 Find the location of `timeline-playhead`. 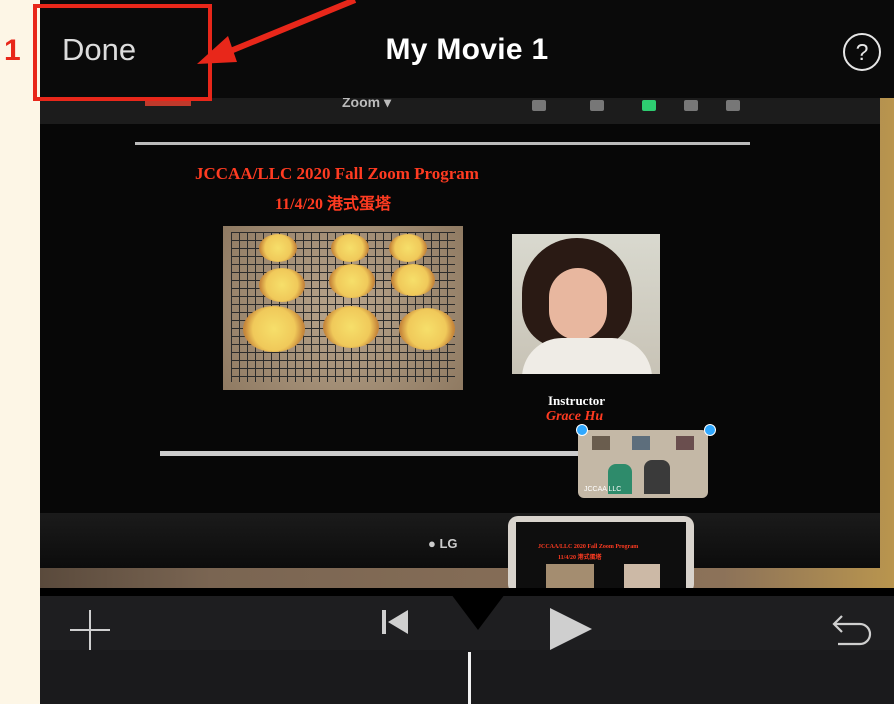

timeline-playhead is located at coordinates (469, 678).